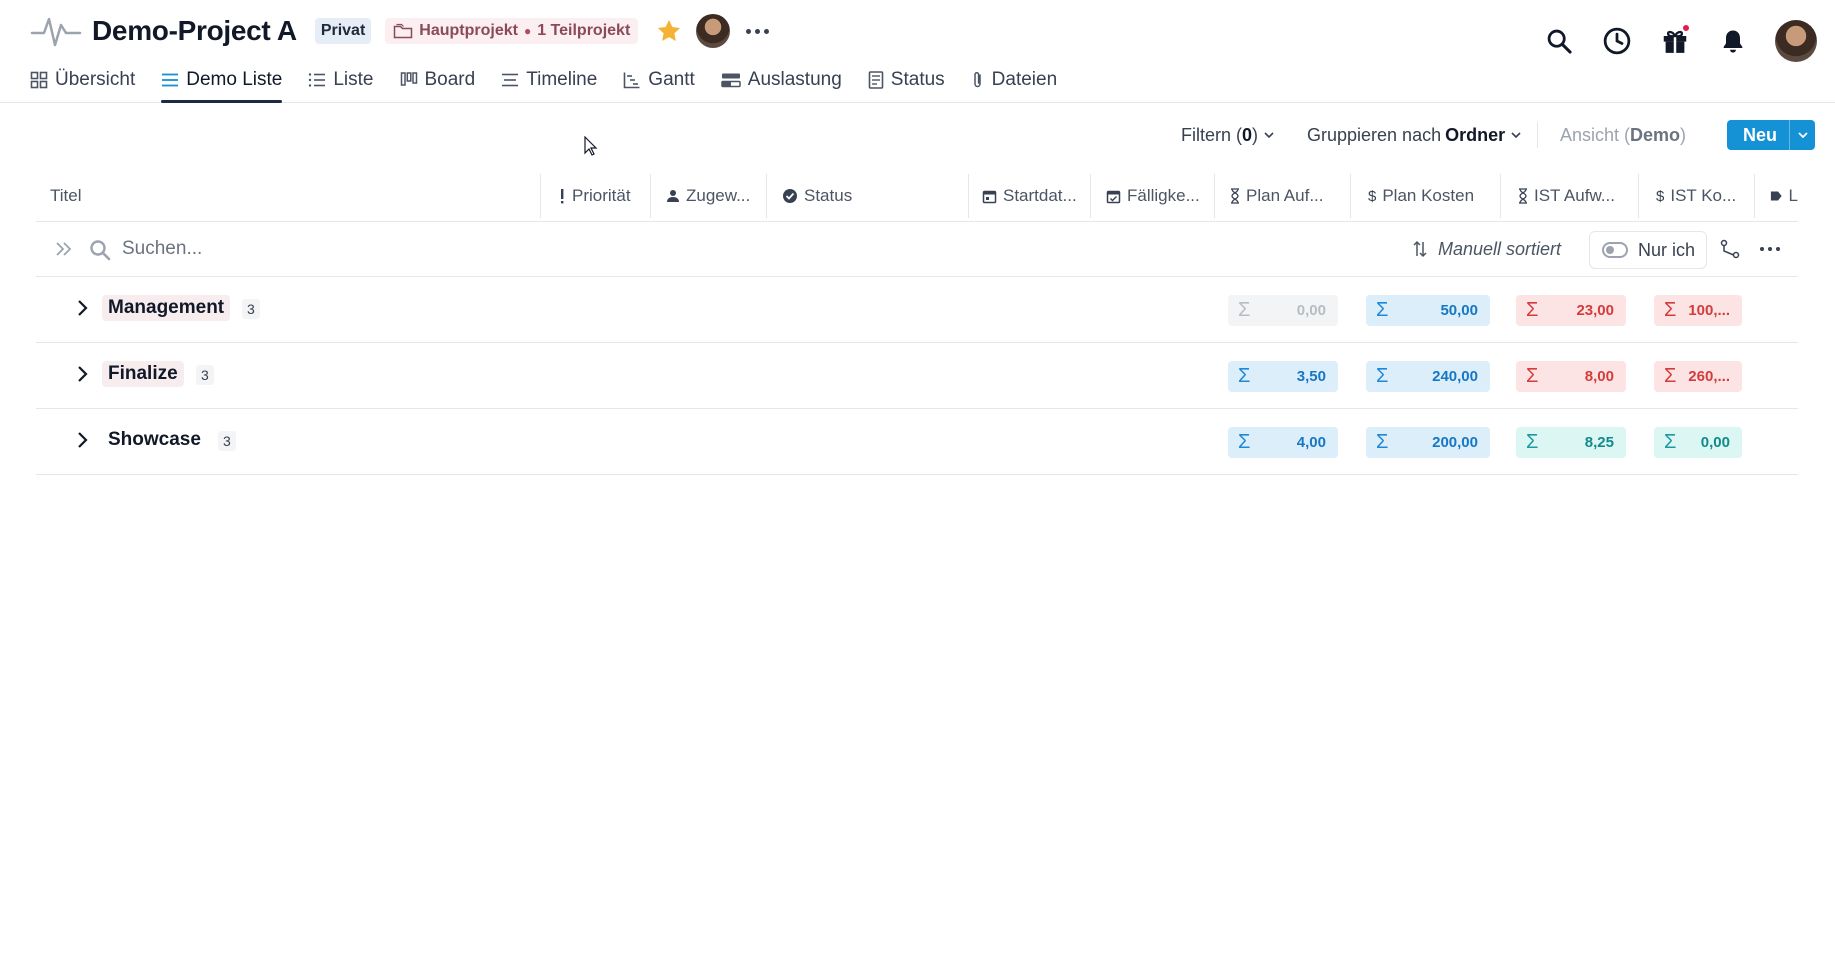 The width and height of the screenshot is (1835, 962). What do you see at coordinates (617, 196) in the screenshot?
I see `column-header-priority: Priorität` at bounding box center [617, 196].